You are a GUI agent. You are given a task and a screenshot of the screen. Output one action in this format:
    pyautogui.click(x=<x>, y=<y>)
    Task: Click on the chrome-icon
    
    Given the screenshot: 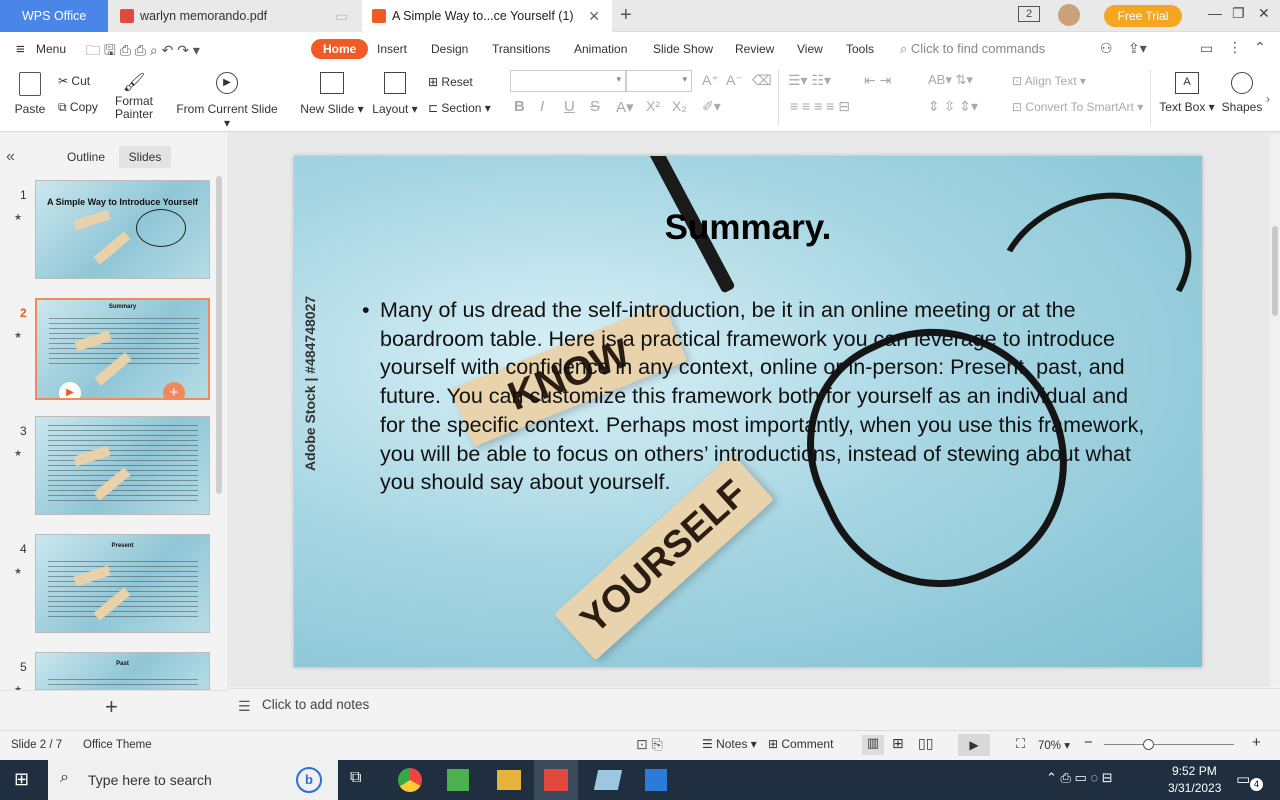 What is the action you would take?
    pyautogui.click(x=410, y=780)
    